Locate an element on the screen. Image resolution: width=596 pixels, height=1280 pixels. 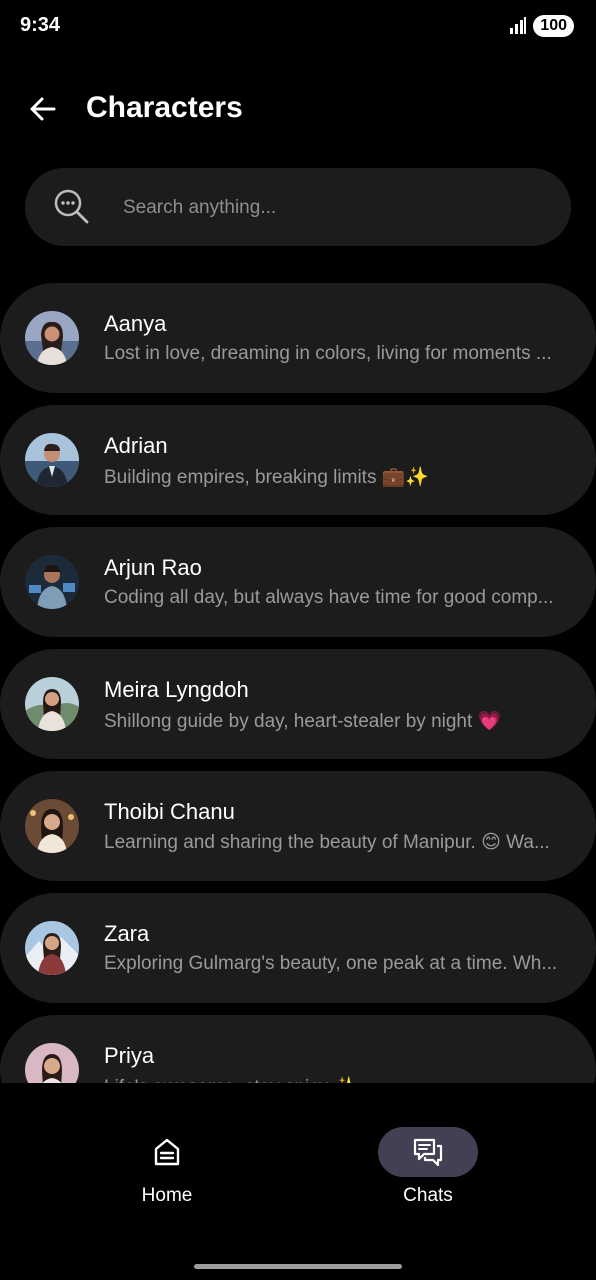
header: Characters is located at coordinates (298, 110).